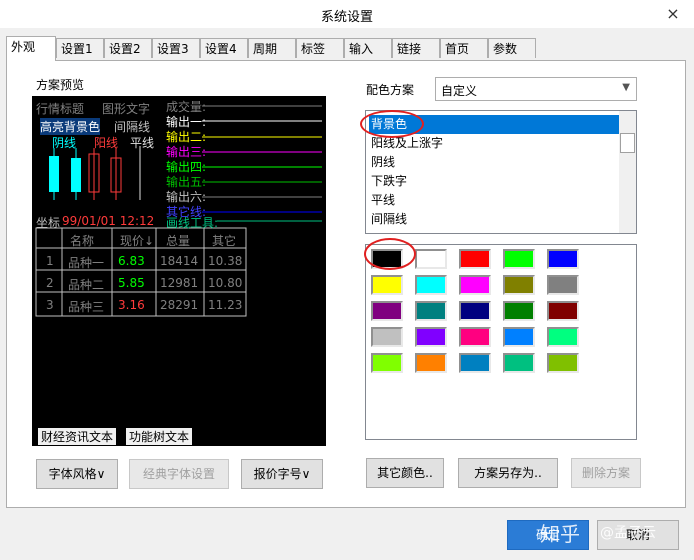  What do you see at coordinates (282, 474) in the screenshot?
I see `quote-font-size-button: 报价字号∨` at bounding box center [282, 474].